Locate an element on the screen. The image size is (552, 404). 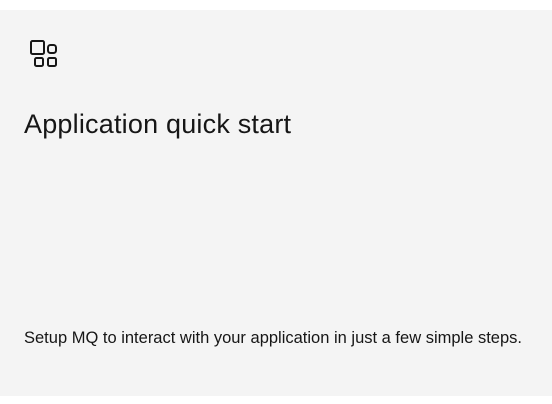
tile-title: Application quick start is located at coordinates (158, 124).